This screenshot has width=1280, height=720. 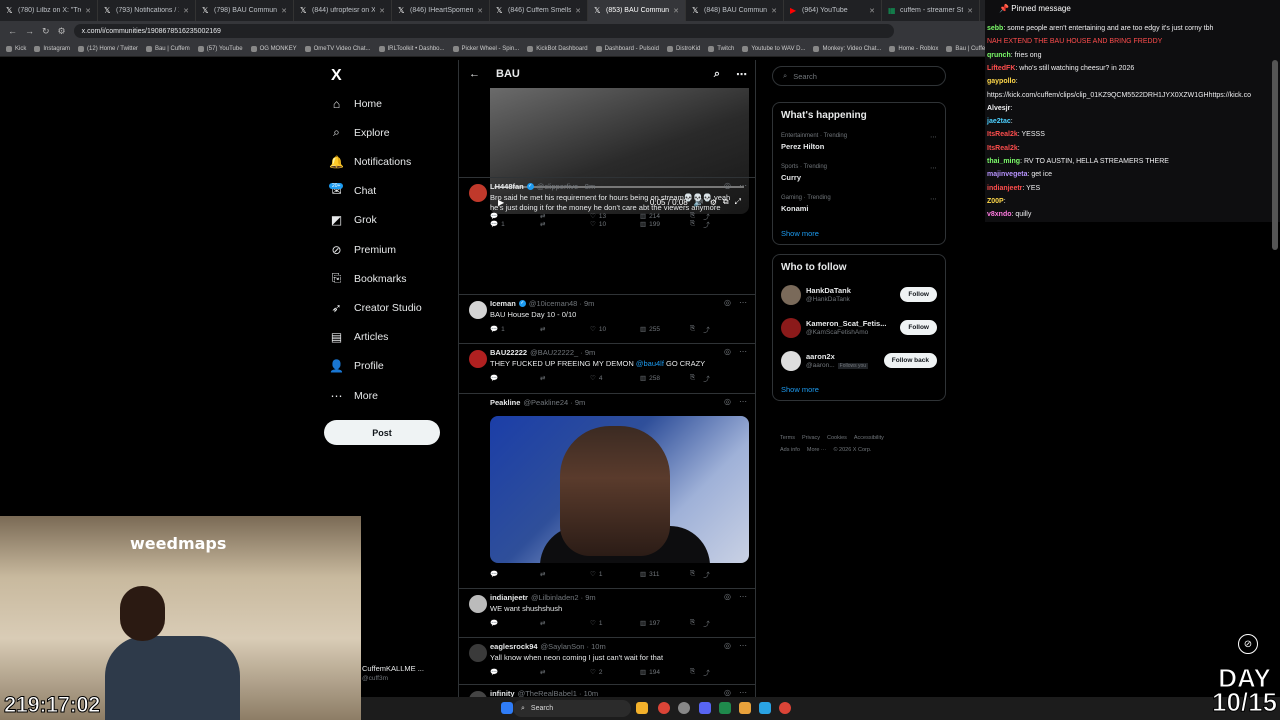 What do you see at coordinates (998, 108) in the screenshot?
I see `chat-username: Alvesjr` at bounding box center [998, 108].